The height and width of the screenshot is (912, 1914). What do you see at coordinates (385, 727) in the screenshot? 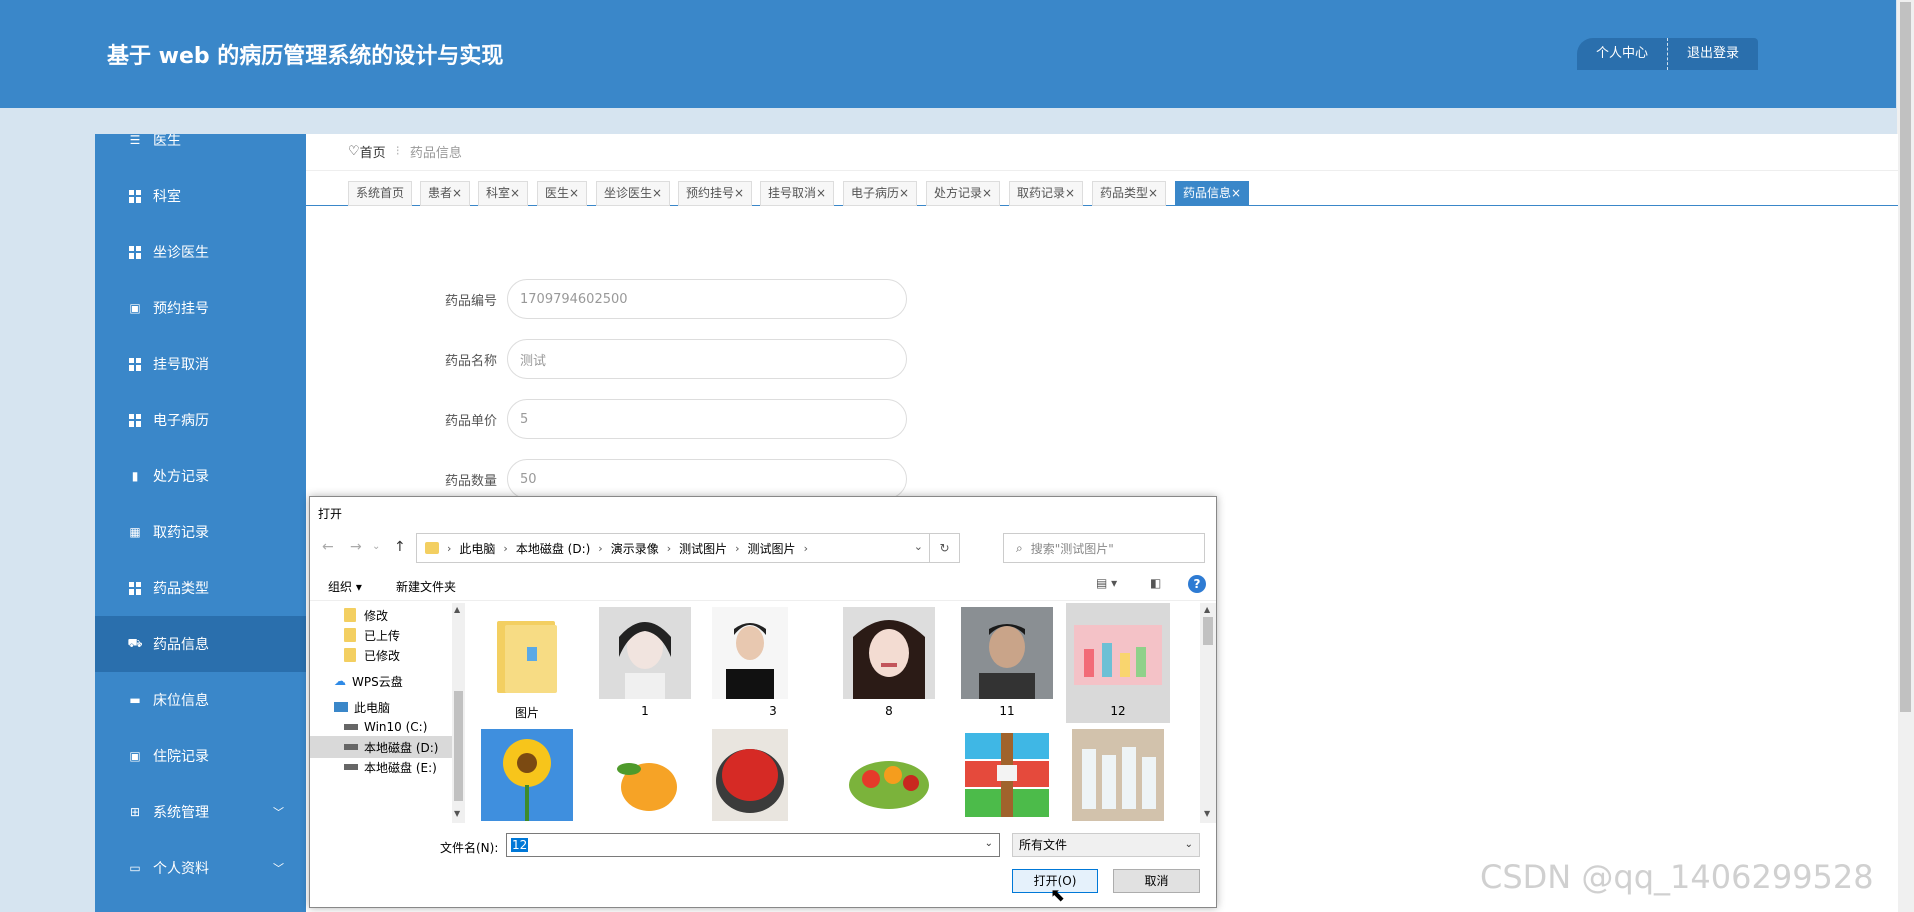
I see `nav-item-drive: Win10 (C:)` at bounding box center [385, 727].